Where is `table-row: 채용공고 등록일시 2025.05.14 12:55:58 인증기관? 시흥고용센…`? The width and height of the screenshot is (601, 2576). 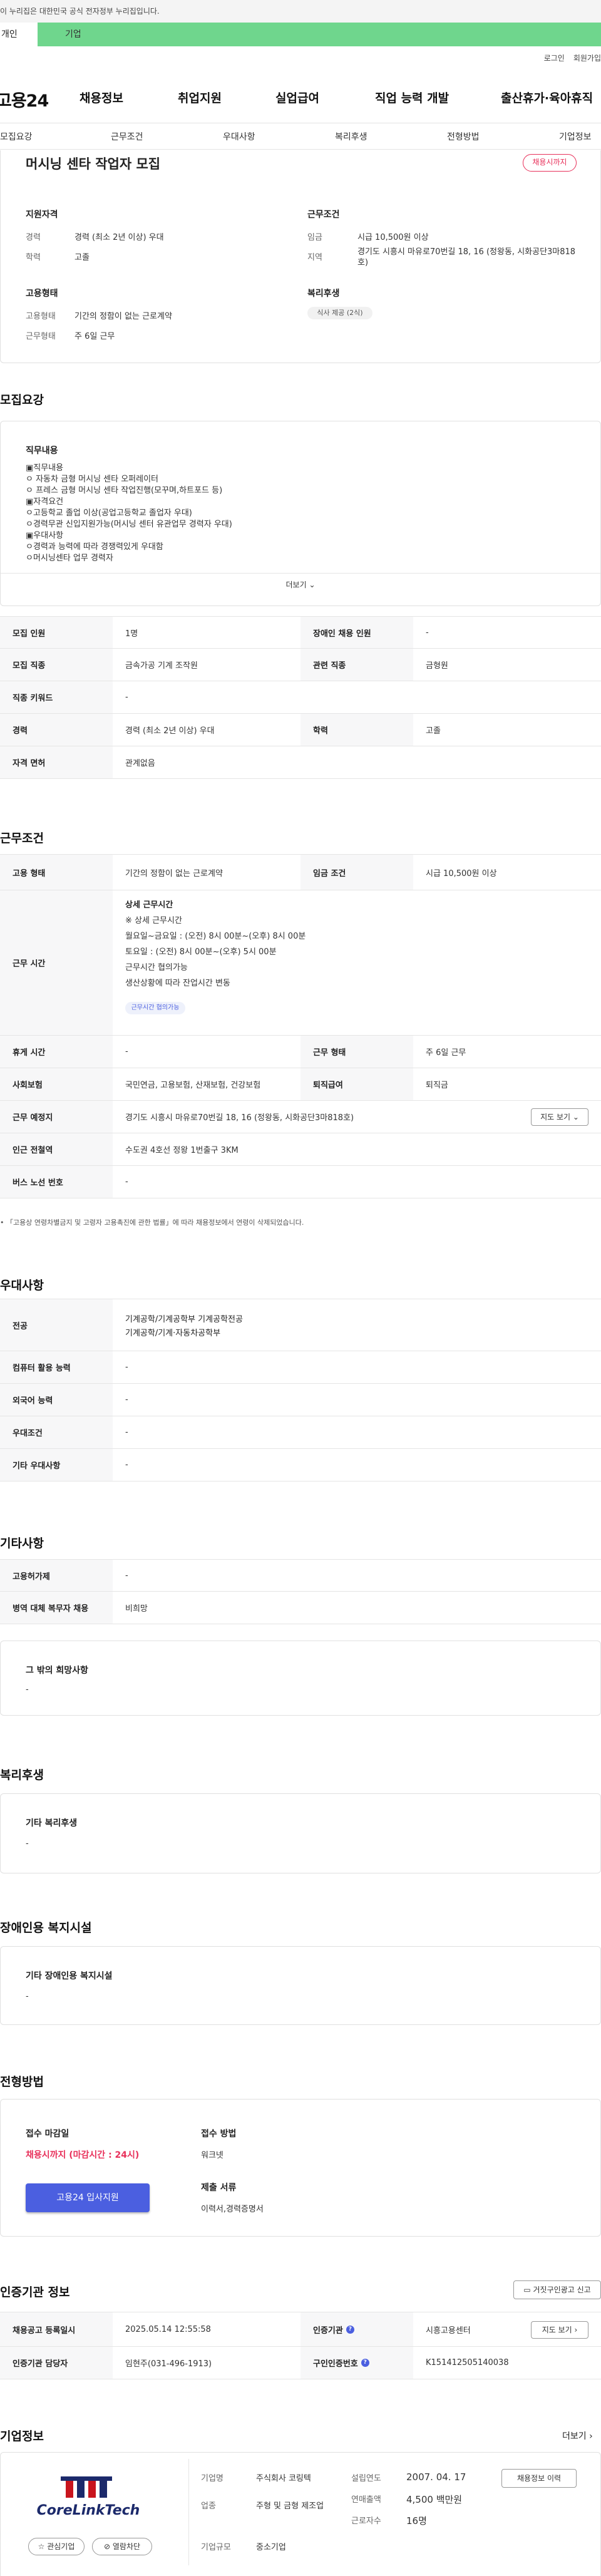
table-row: 채용공고 등록일시 2025.05.14 12:55:58 인증기관? 시흥고용센… is located at coordinates (300, 2330).